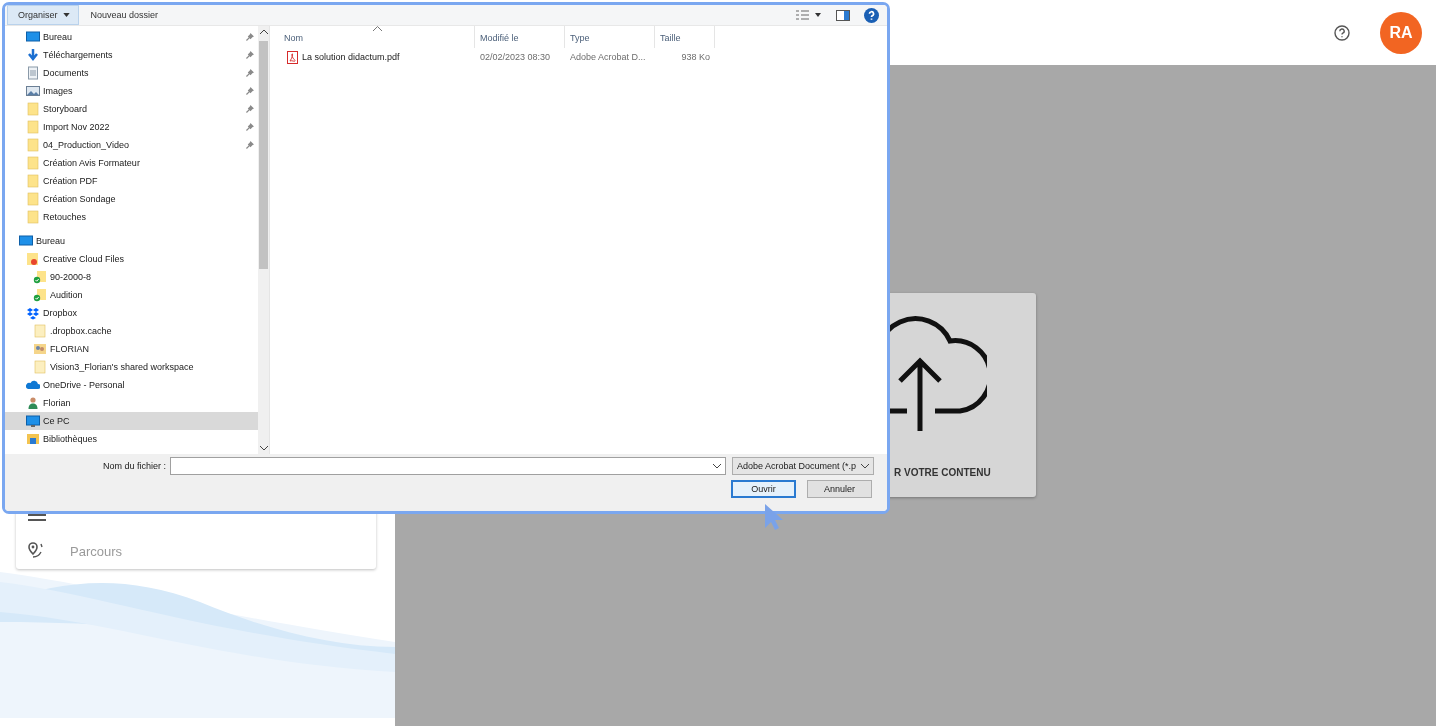 The width and height of the screenshot is (1436, 726). I want to click on folder-tree-item: Bibliothèques, so click(131, 439).